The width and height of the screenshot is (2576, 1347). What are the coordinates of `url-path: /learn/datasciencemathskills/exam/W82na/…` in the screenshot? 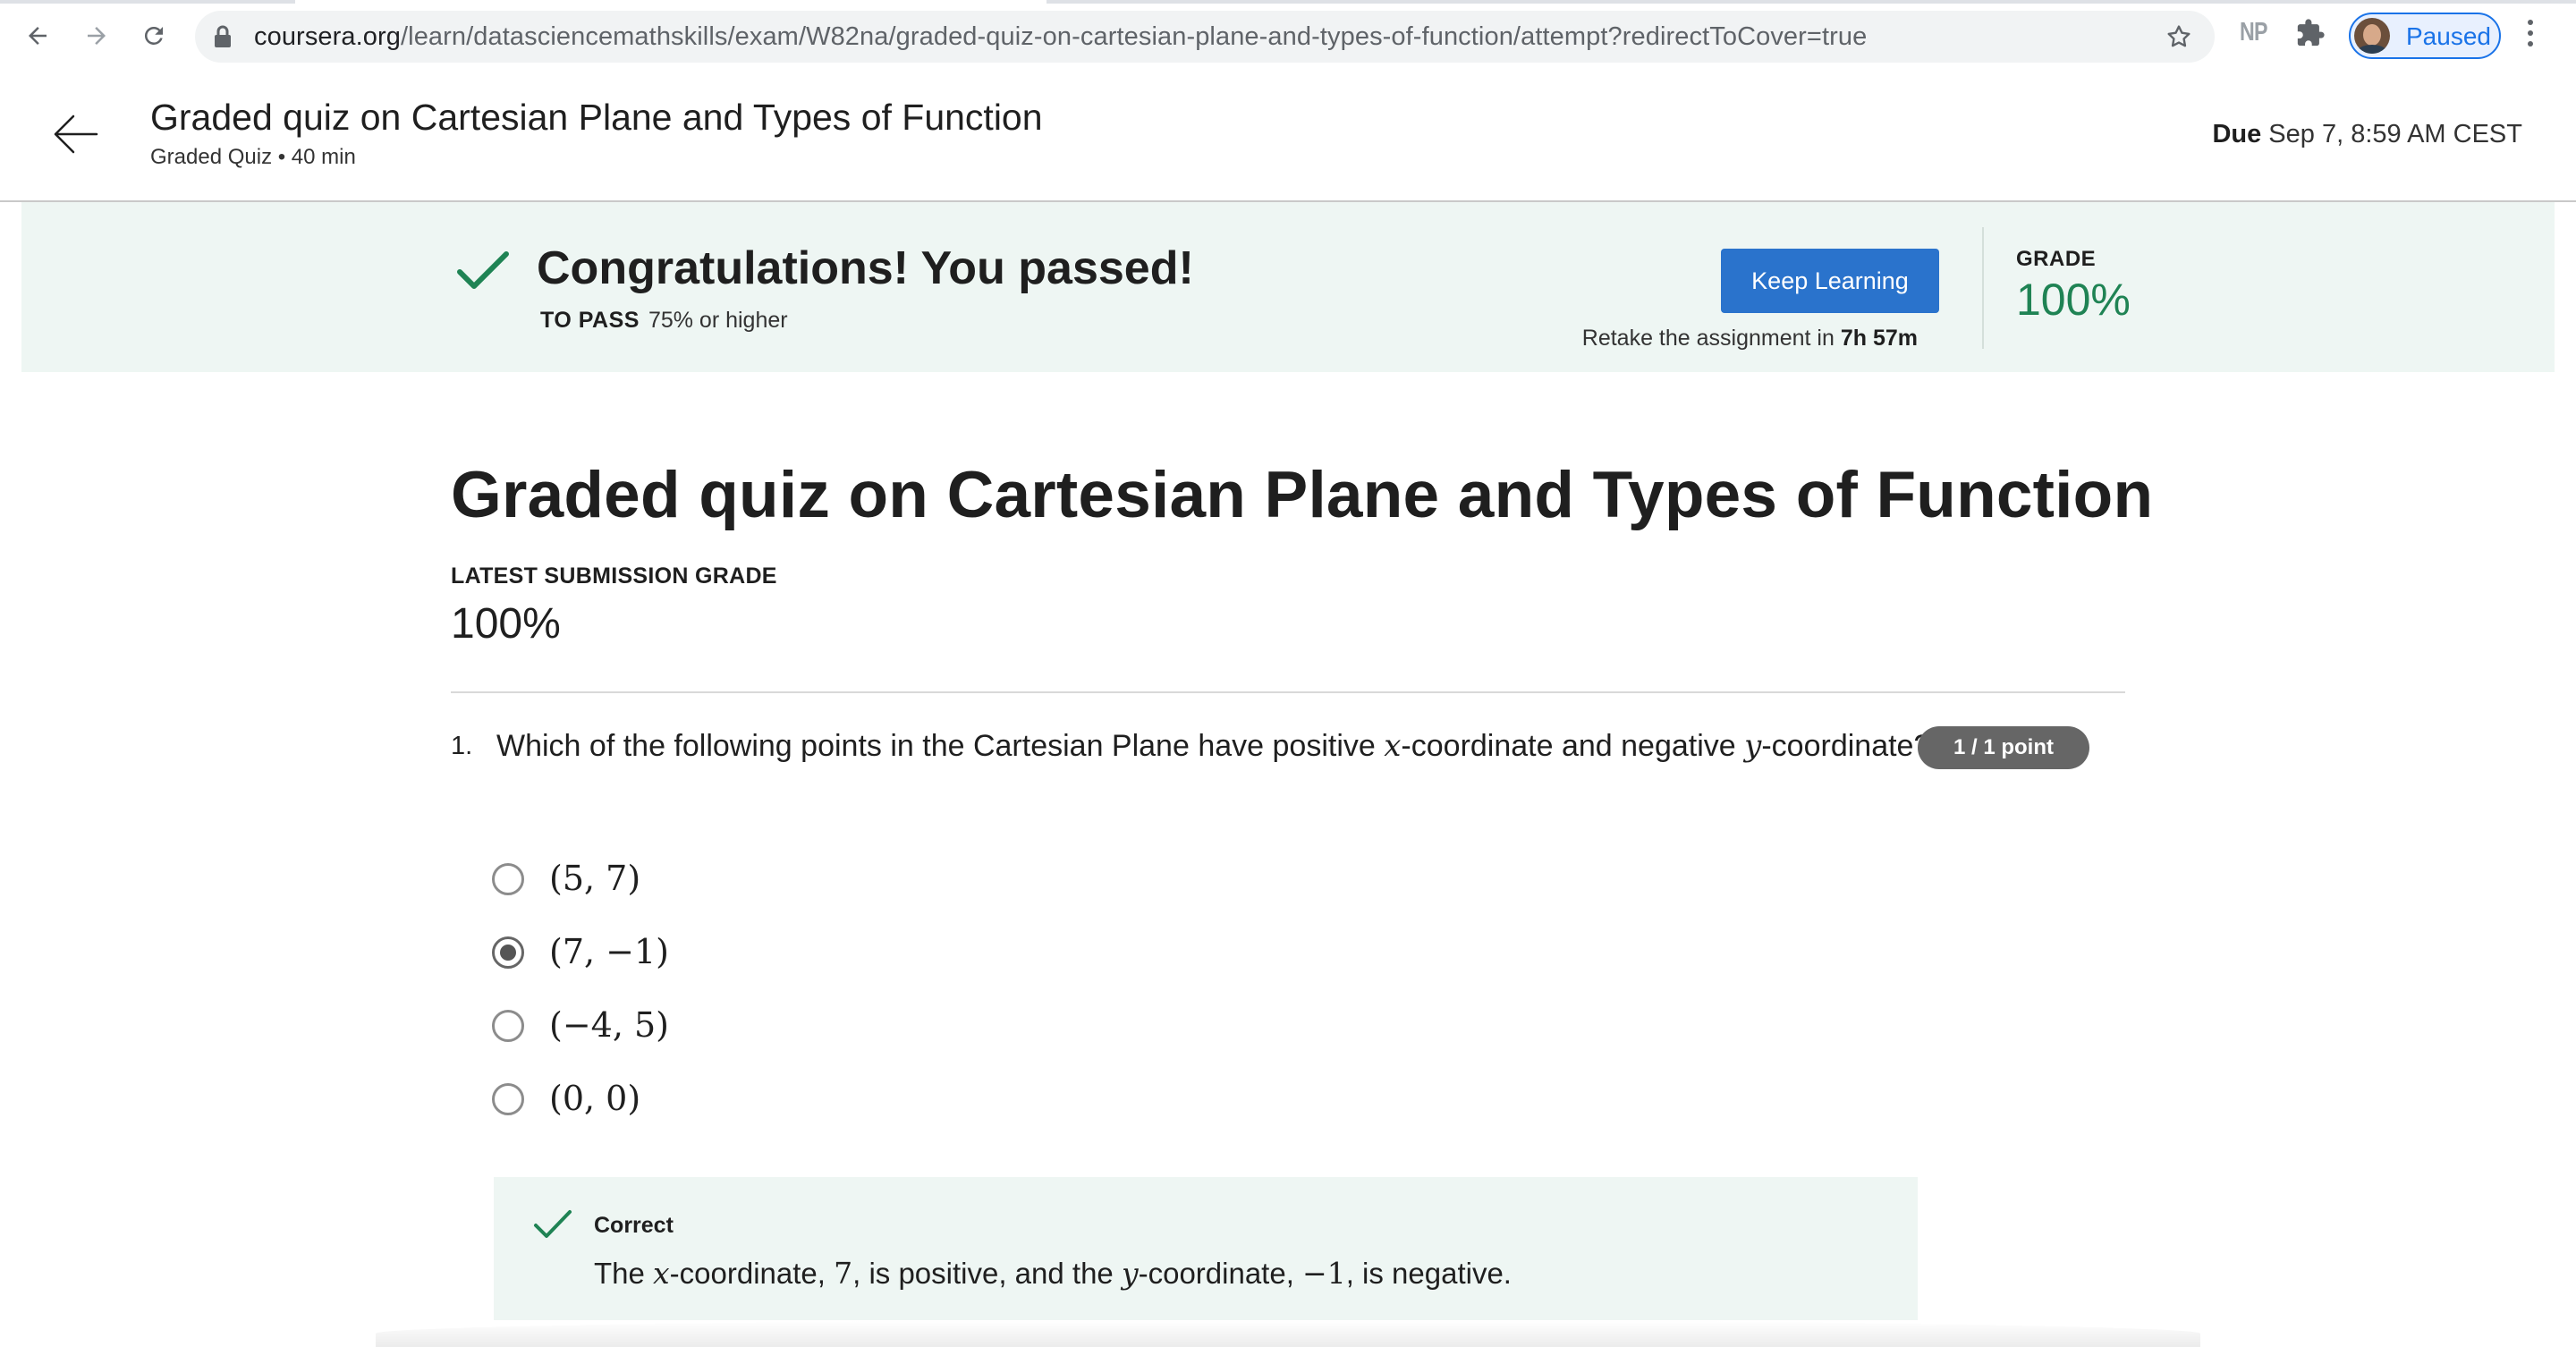 It's located at (1134, 36).